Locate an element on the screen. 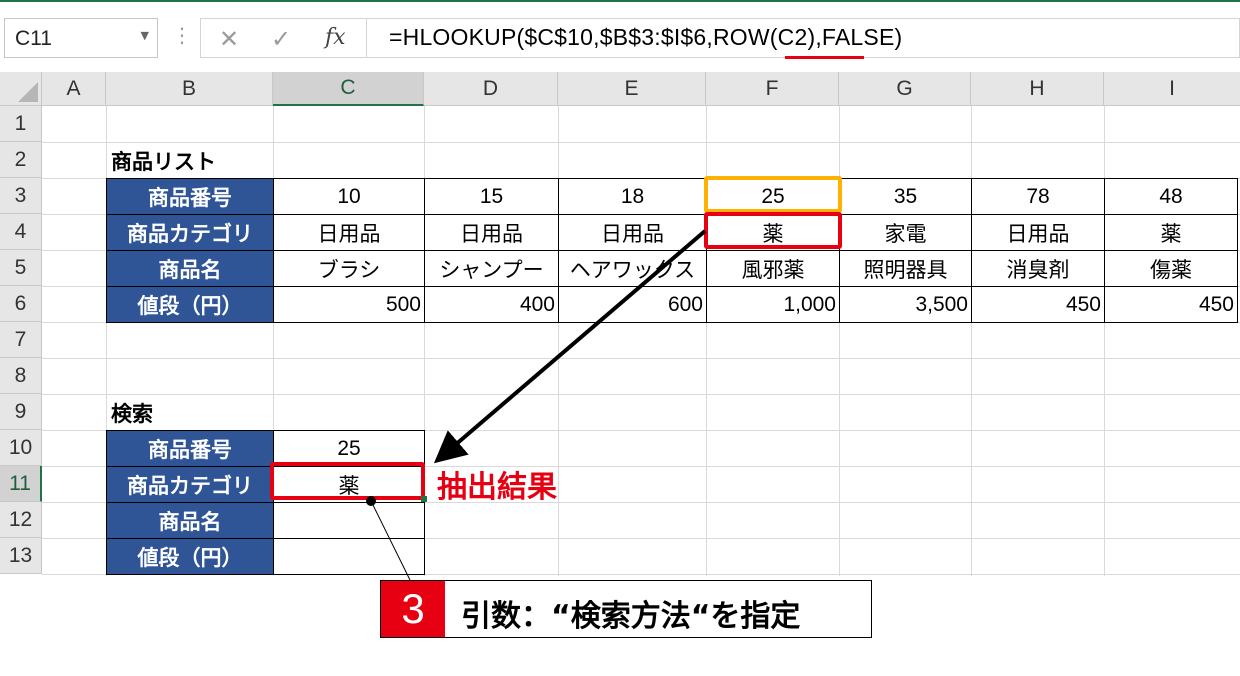 This screenshot has height=676, width=1240. result-arrow is located at coordinates (570, 346).